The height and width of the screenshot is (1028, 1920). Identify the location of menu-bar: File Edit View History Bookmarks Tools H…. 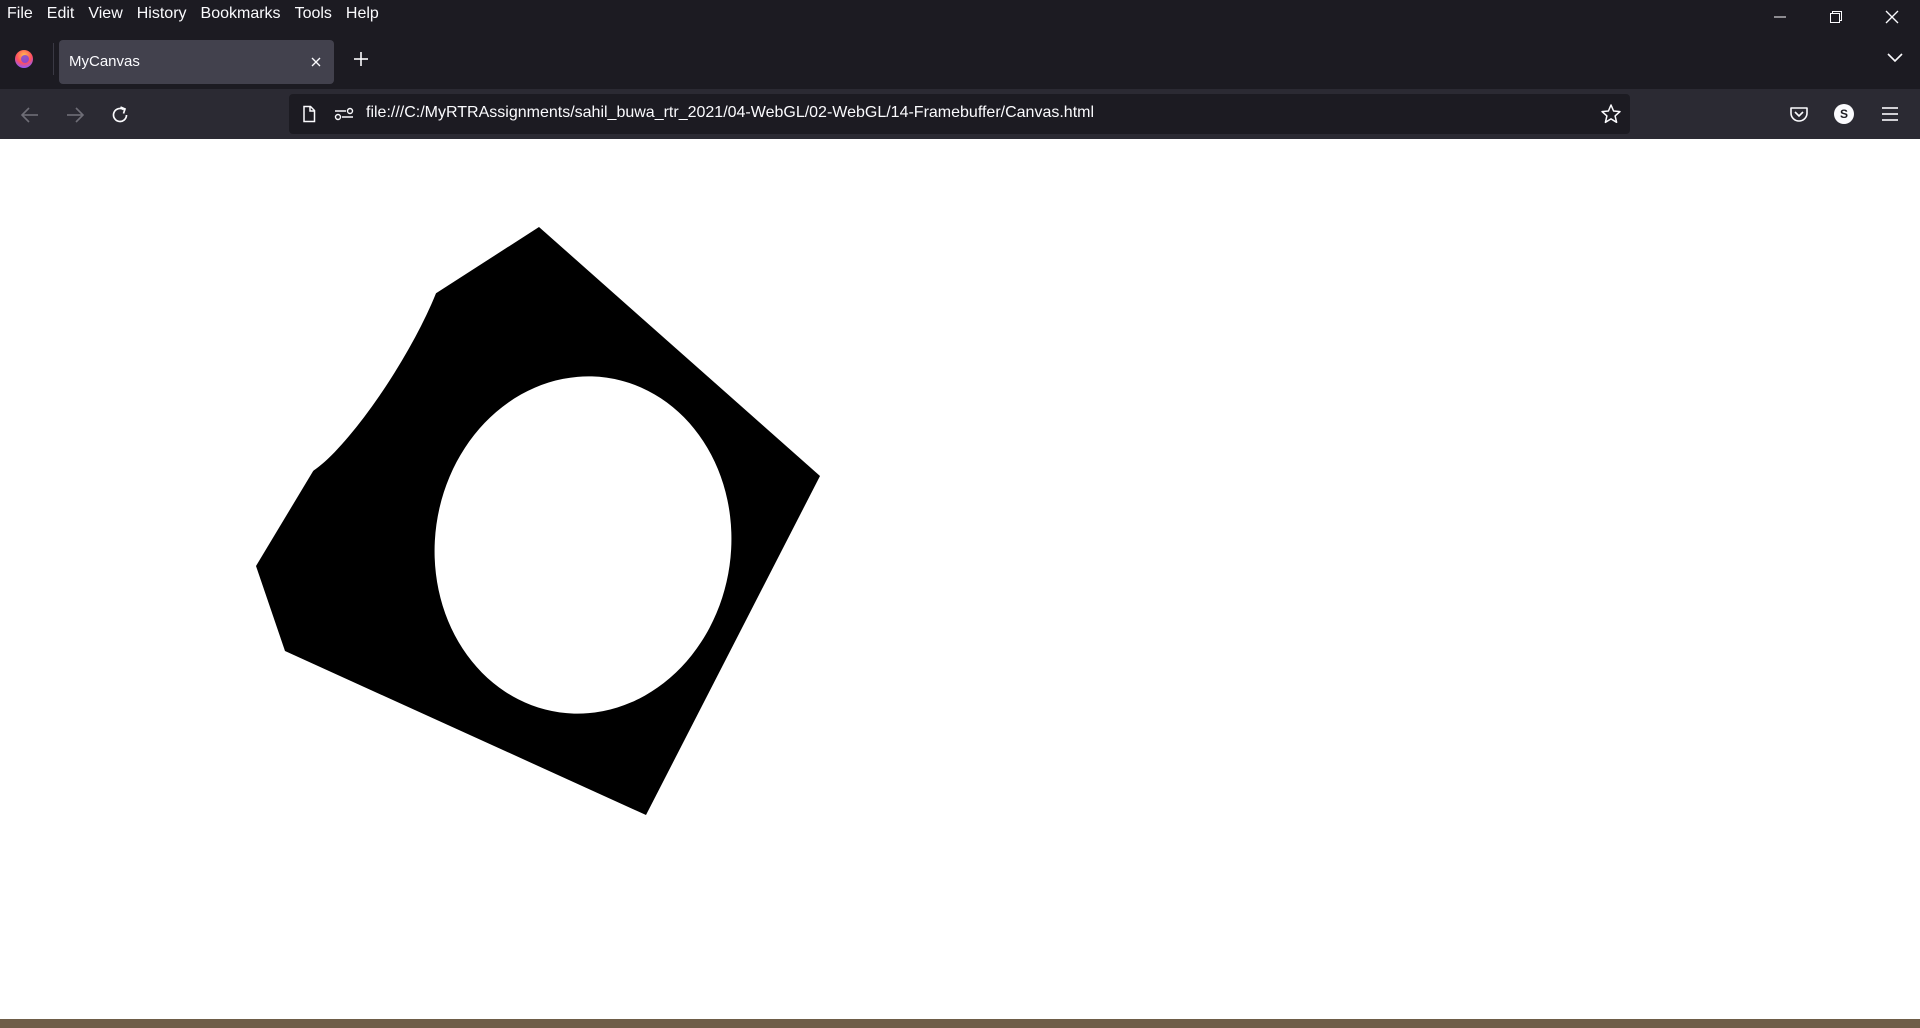
(960, 13).